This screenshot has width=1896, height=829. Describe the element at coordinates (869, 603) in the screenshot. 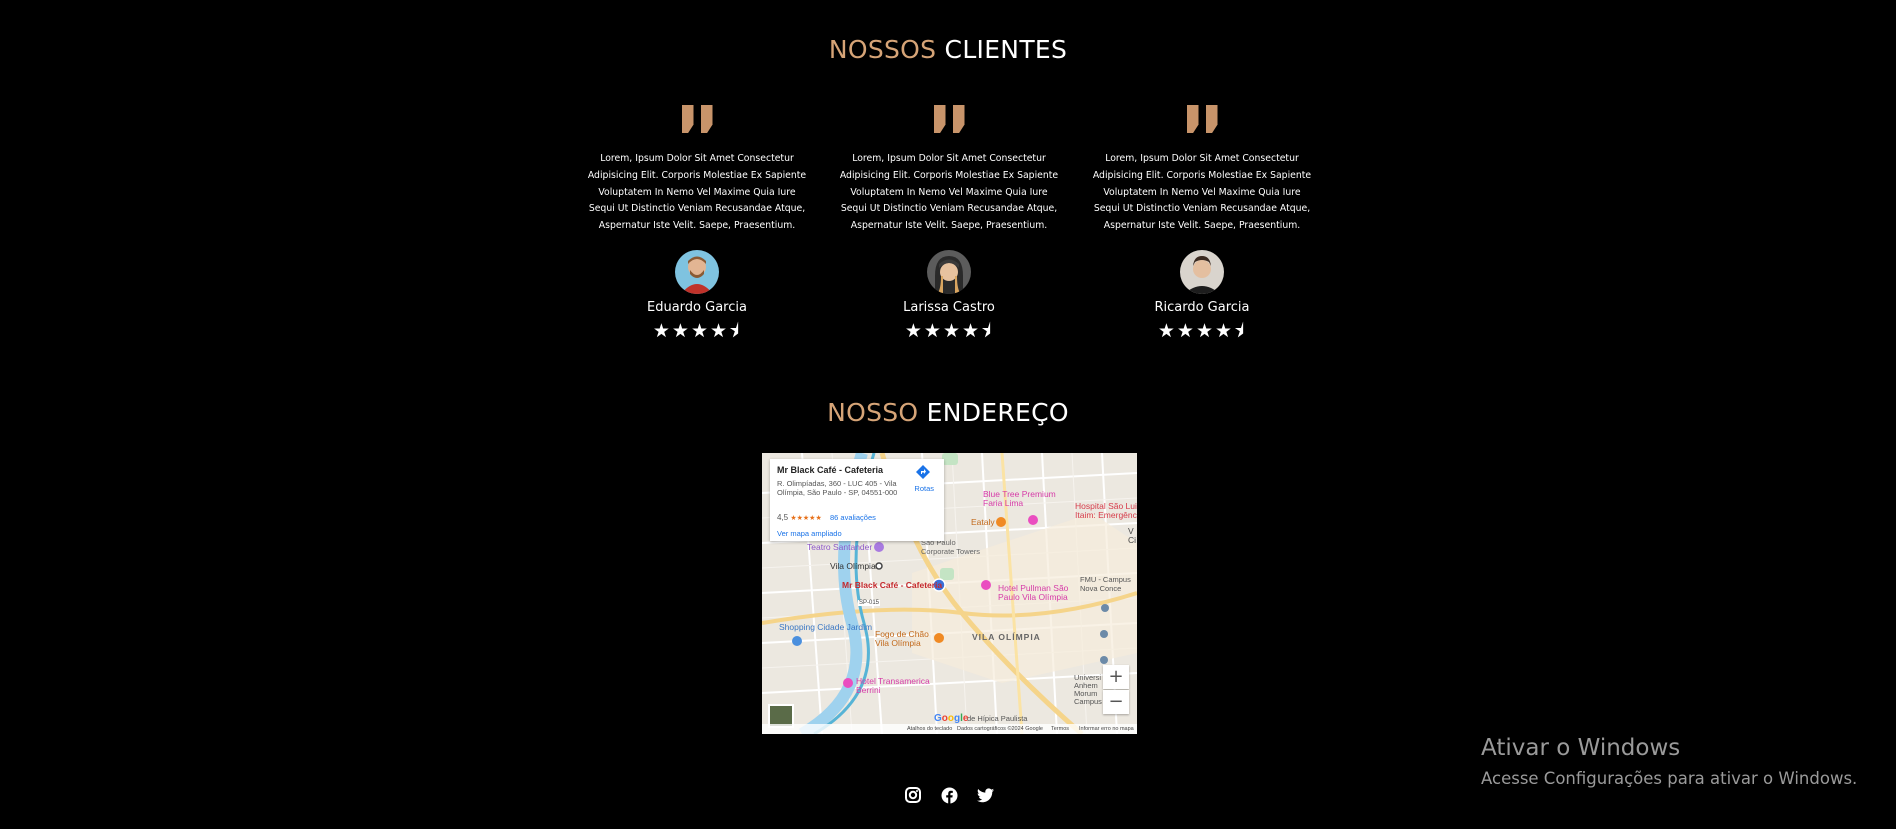

I see `map-label-sp015: SP-015` at that location.